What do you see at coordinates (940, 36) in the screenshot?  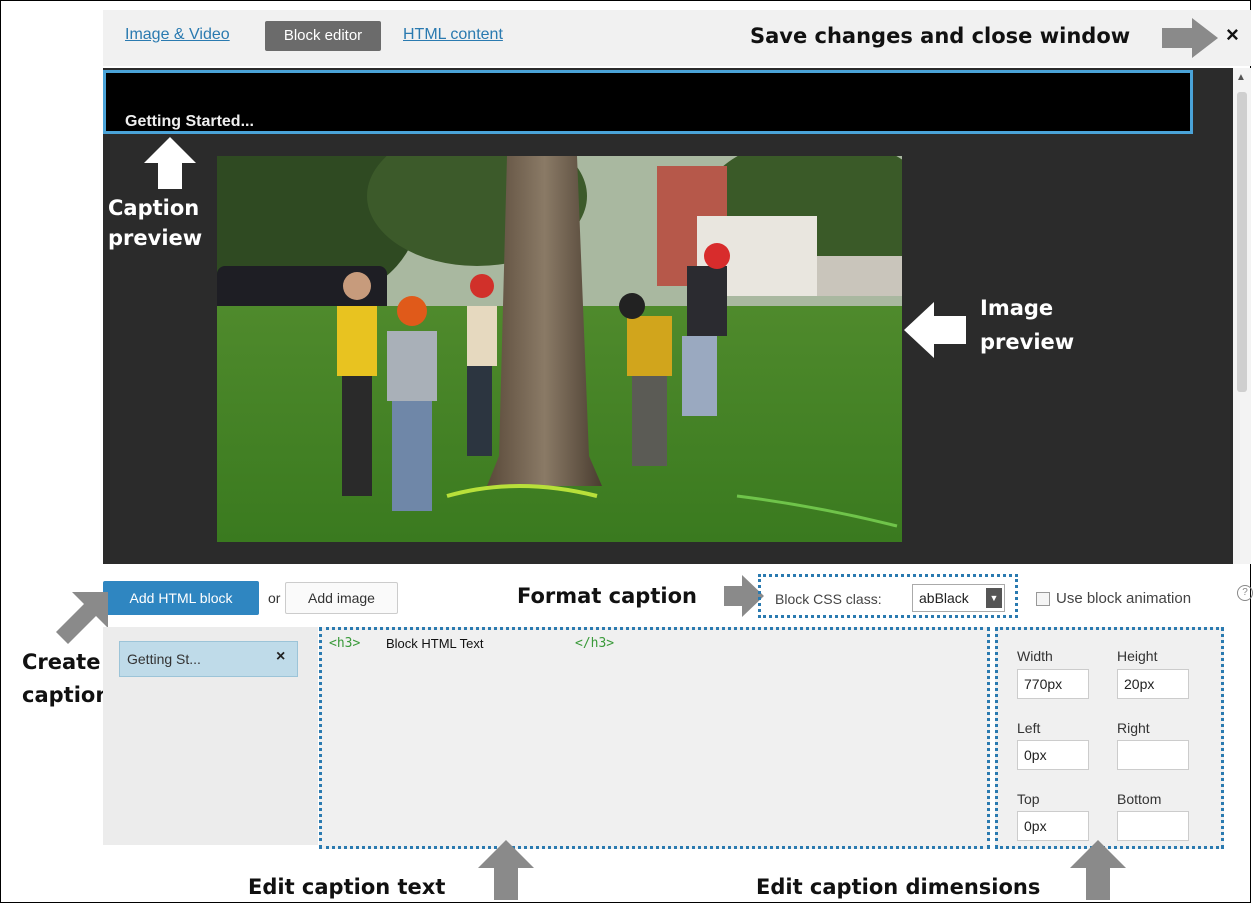 I see `annotation-save-close: Save changes and close window` at bounding box center [940, 36].